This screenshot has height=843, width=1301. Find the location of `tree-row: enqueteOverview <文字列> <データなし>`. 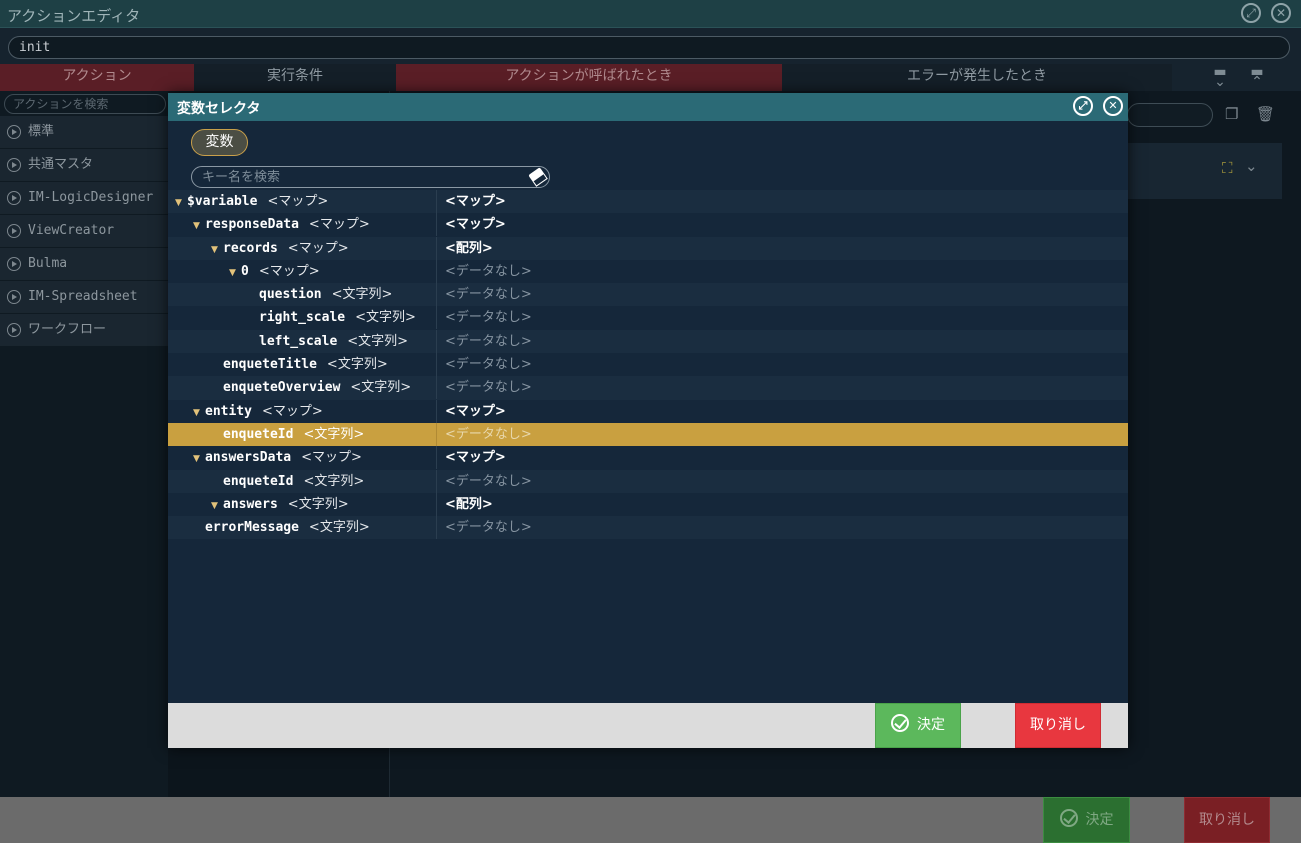

tree-row: enqueteOverview <文字列> <データなし> is located at coordinates (648, 388).